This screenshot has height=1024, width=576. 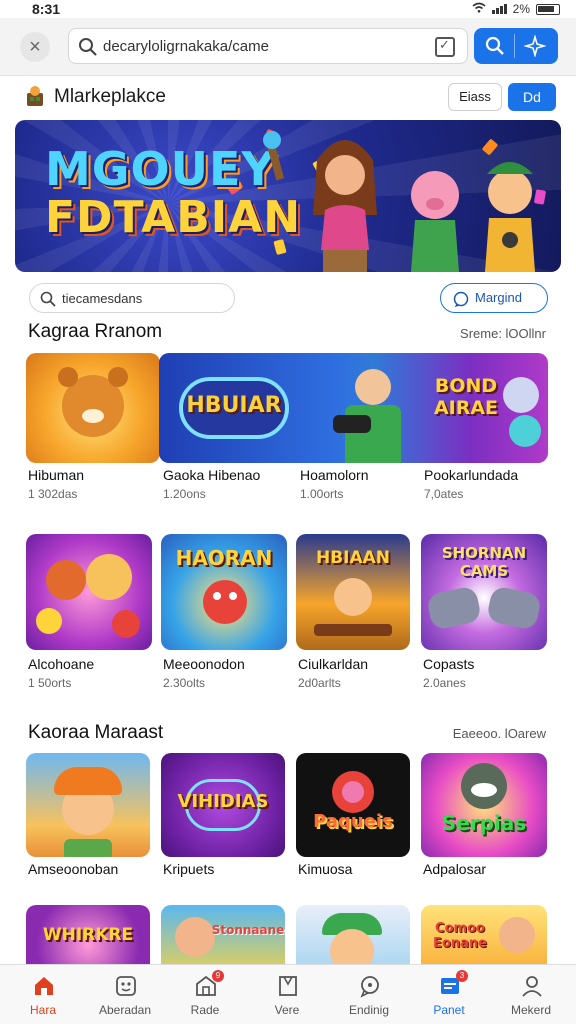 I want to click on game-meta: 1.20ons, so click(x=184, y=494).